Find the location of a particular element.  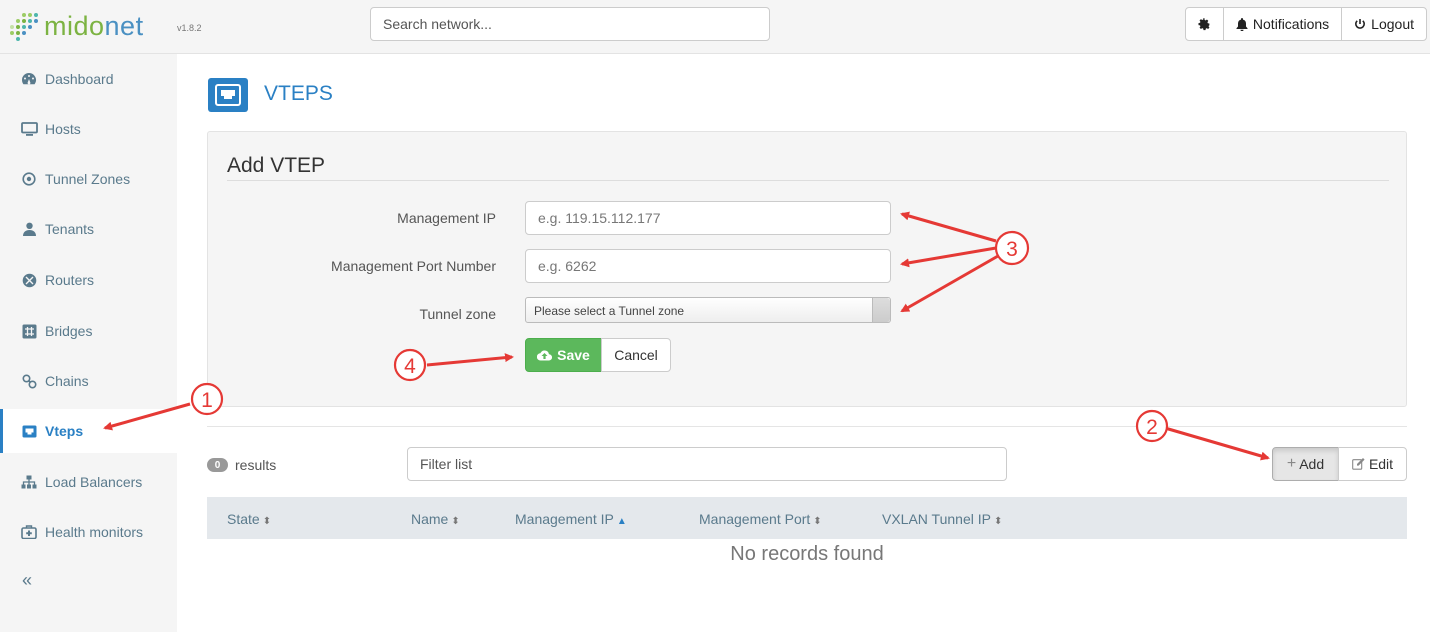

results-count-badge: 0 is located at coordinates (217, 465).